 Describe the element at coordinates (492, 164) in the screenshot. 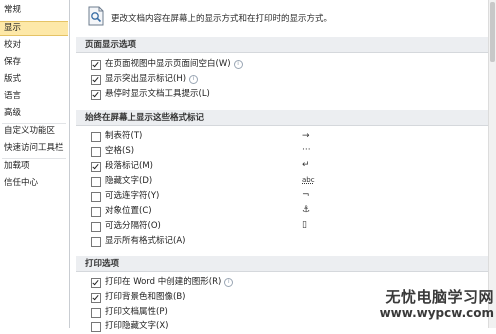

I see `vertical-scrollbar` at that location.